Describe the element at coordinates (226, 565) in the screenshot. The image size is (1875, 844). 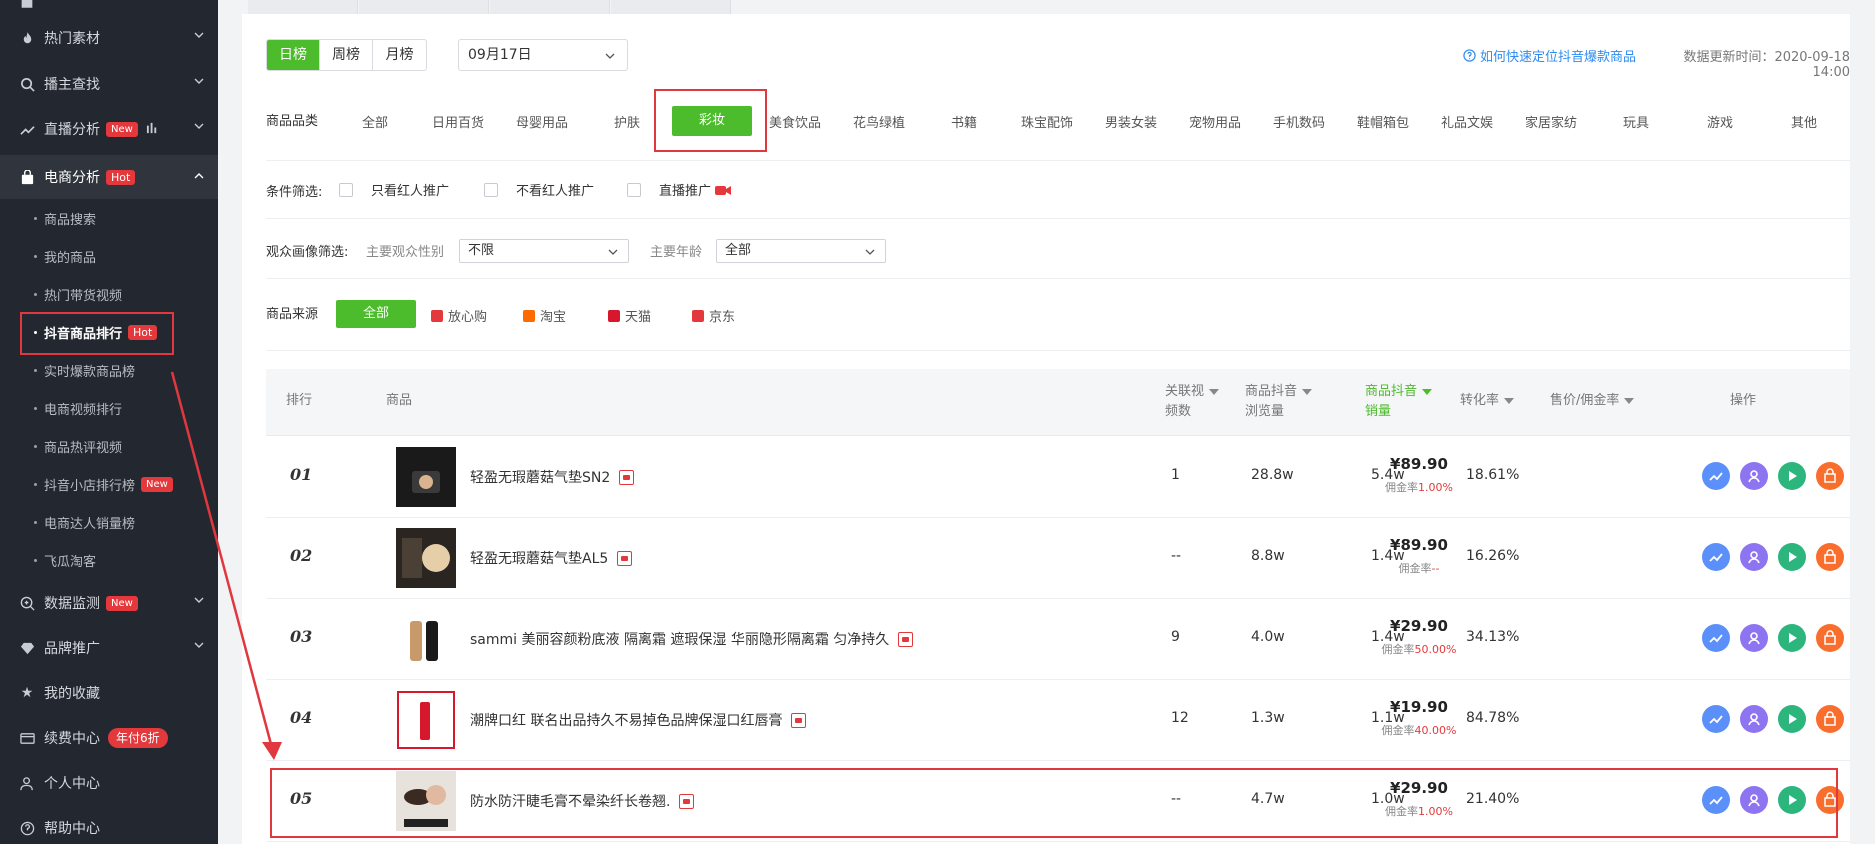
I see `annotation-arrow` at that location.